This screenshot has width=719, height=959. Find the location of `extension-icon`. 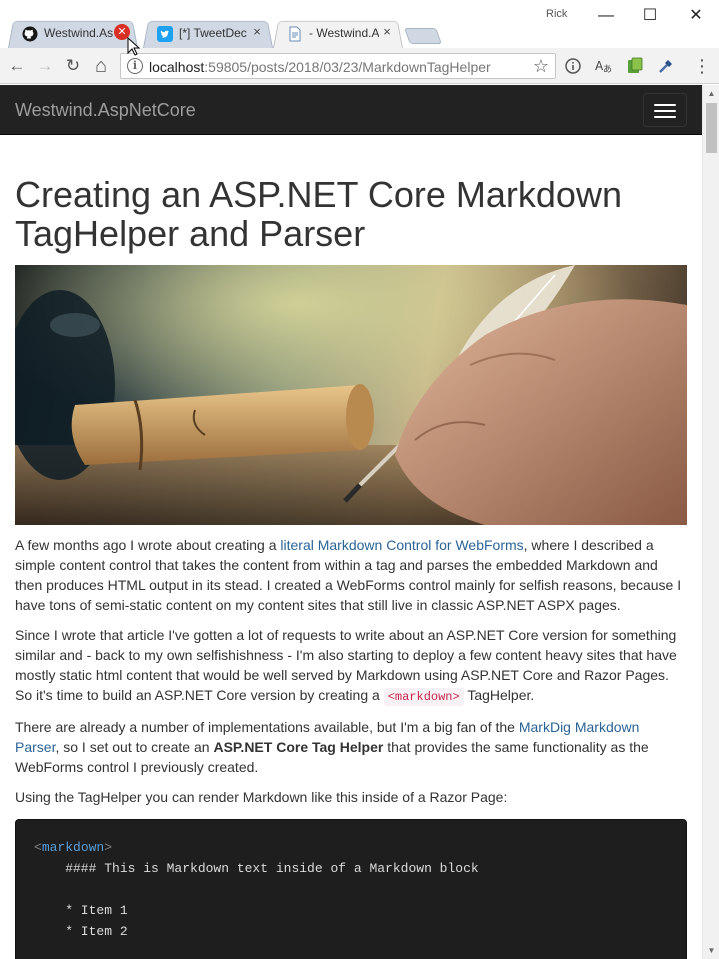

extension-icon is located at coordinates (635, 66).